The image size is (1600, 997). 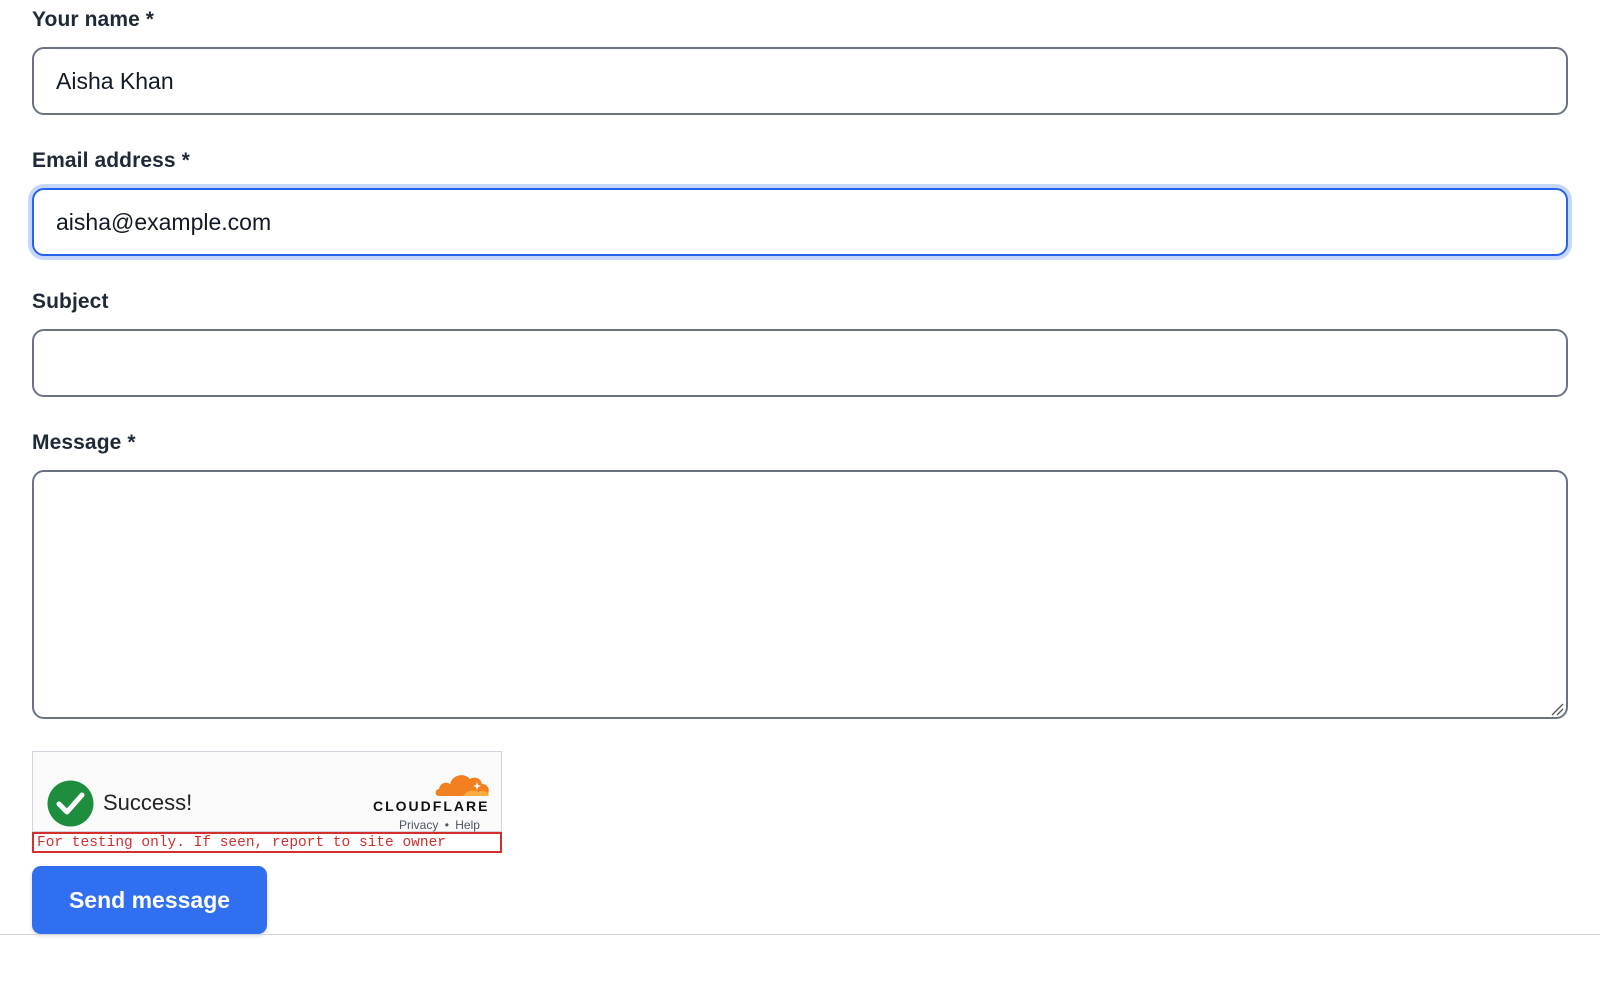 I want to click on name-input, so click(x=800, y=81).